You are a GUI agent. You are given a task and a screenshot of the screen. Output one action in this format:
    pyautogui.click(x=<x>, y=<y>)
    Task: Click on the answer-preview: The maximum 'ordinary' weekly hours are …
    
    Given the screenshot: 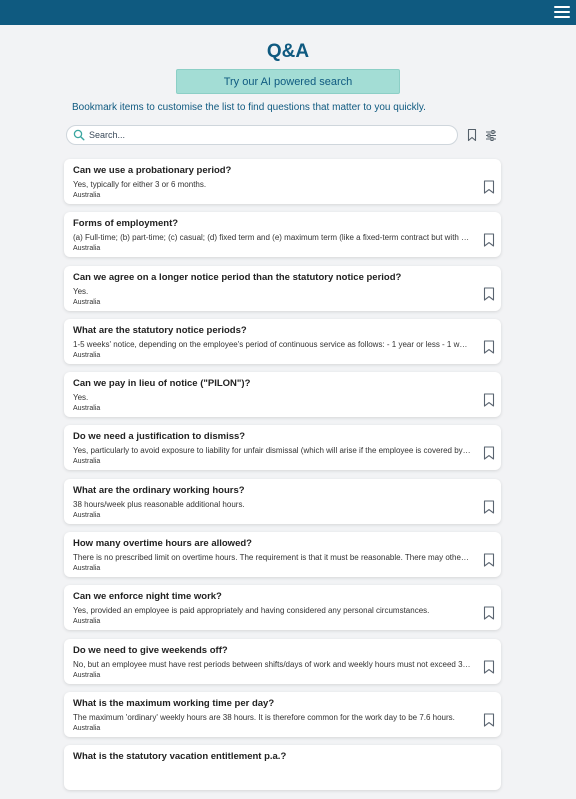 What is the action you would take?
    pyautogui.click(x=264, y=717)
    